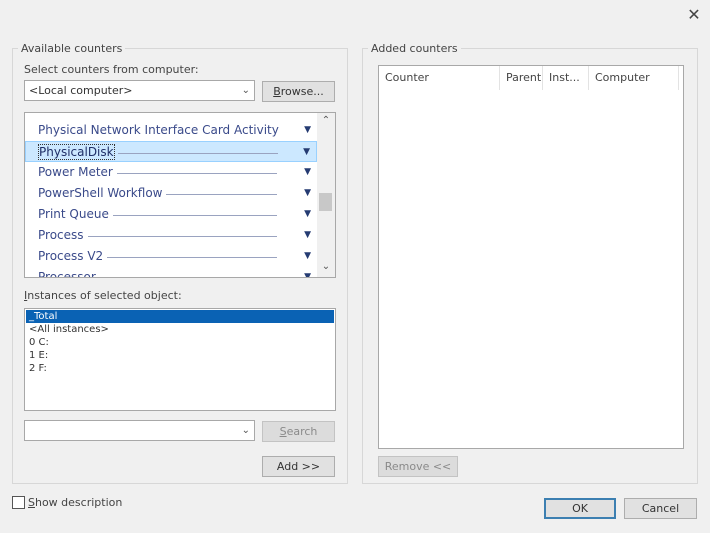  I want to click on object-row-label: Power Meter, so click(75, 172).